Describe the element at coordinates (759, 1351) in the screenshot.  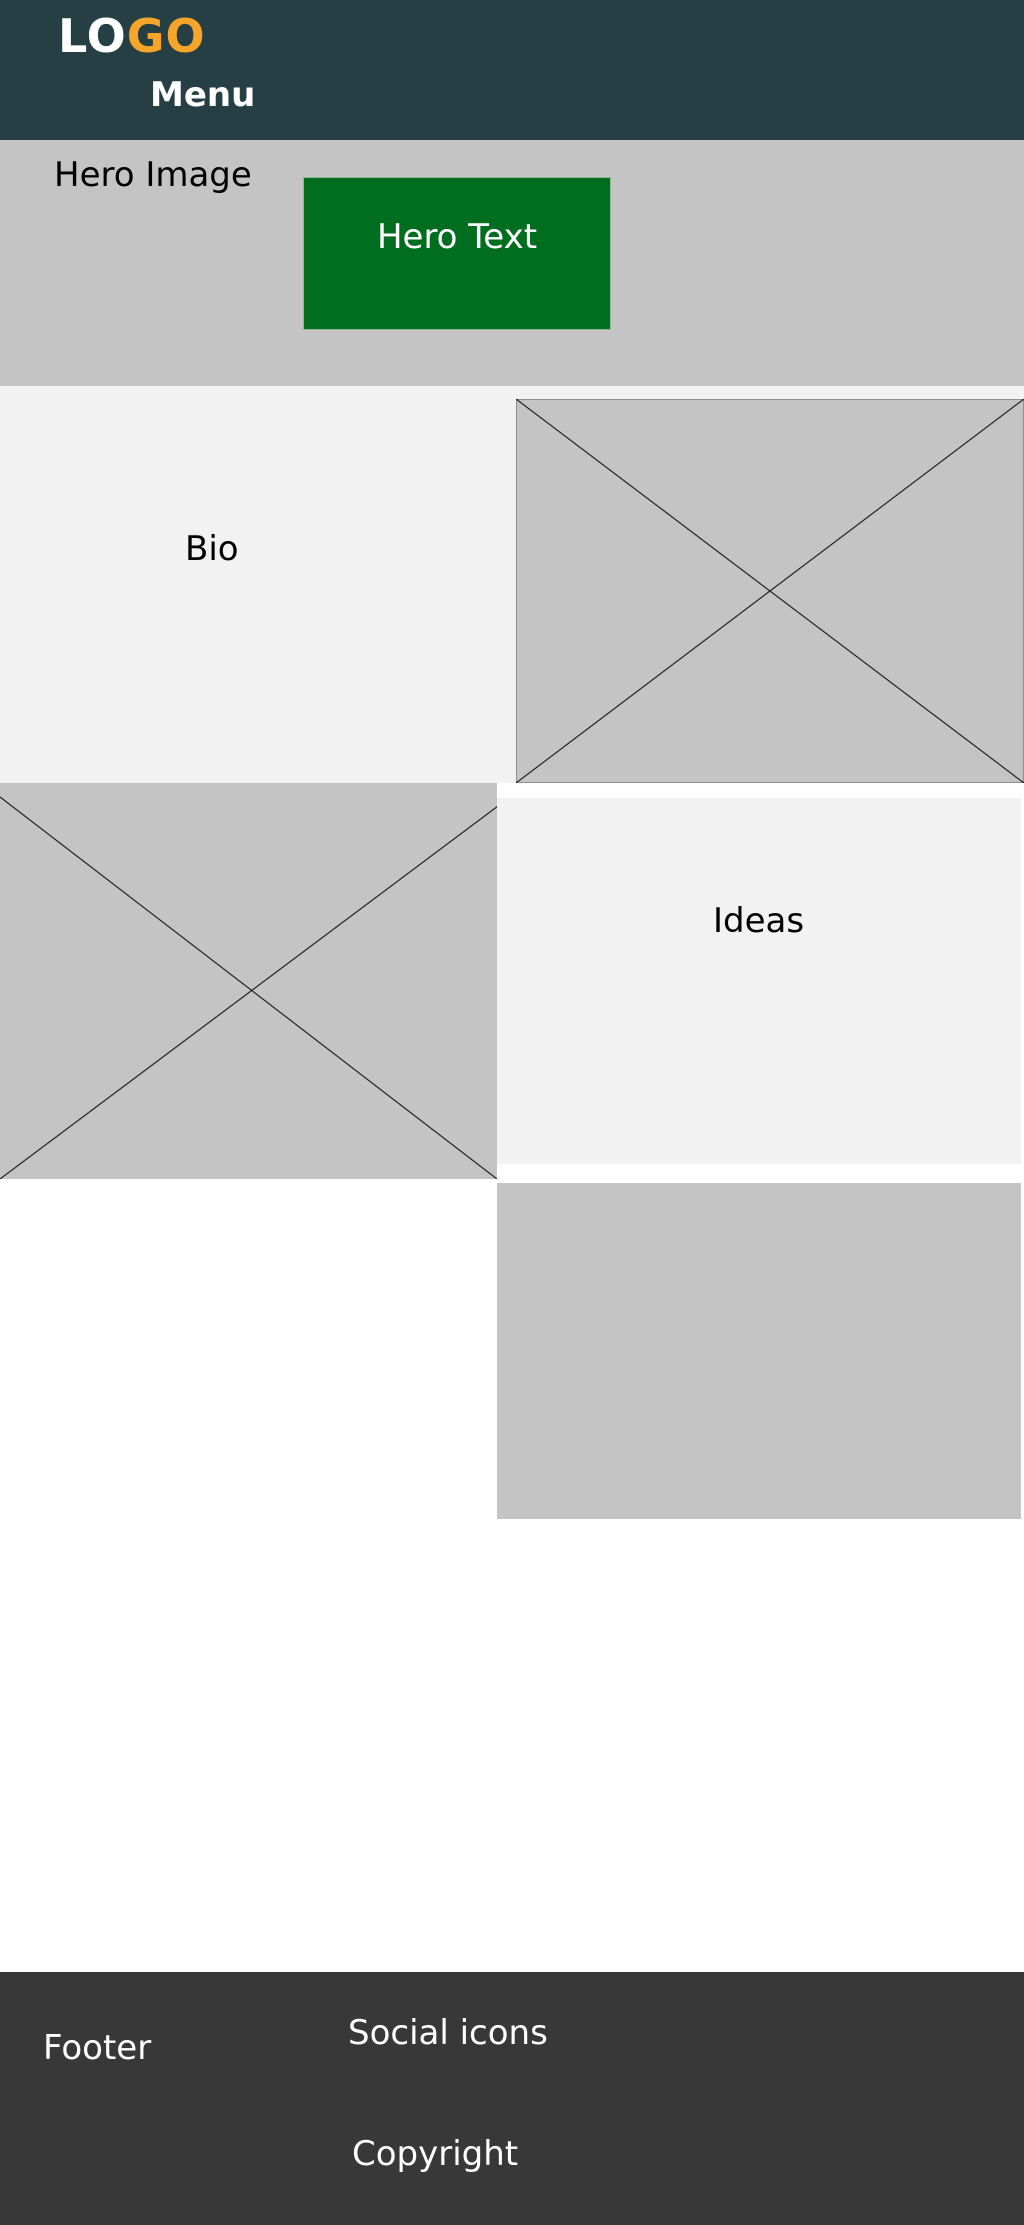
I see `content-placeholder-box` at that location.